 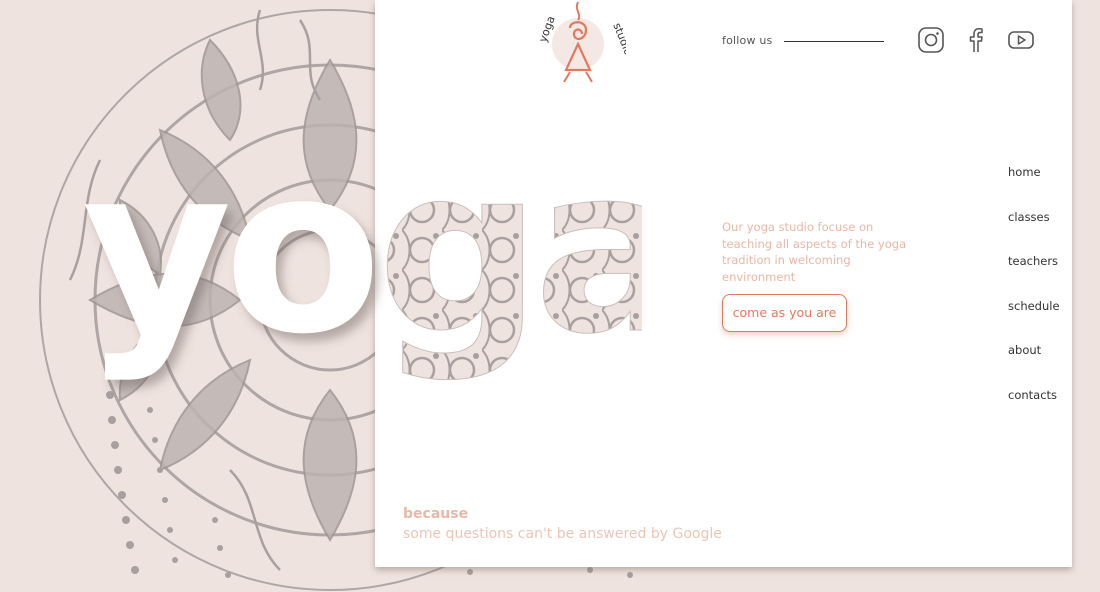 I want to click on logo-text-studio: studio, so click(x=618, y=39).